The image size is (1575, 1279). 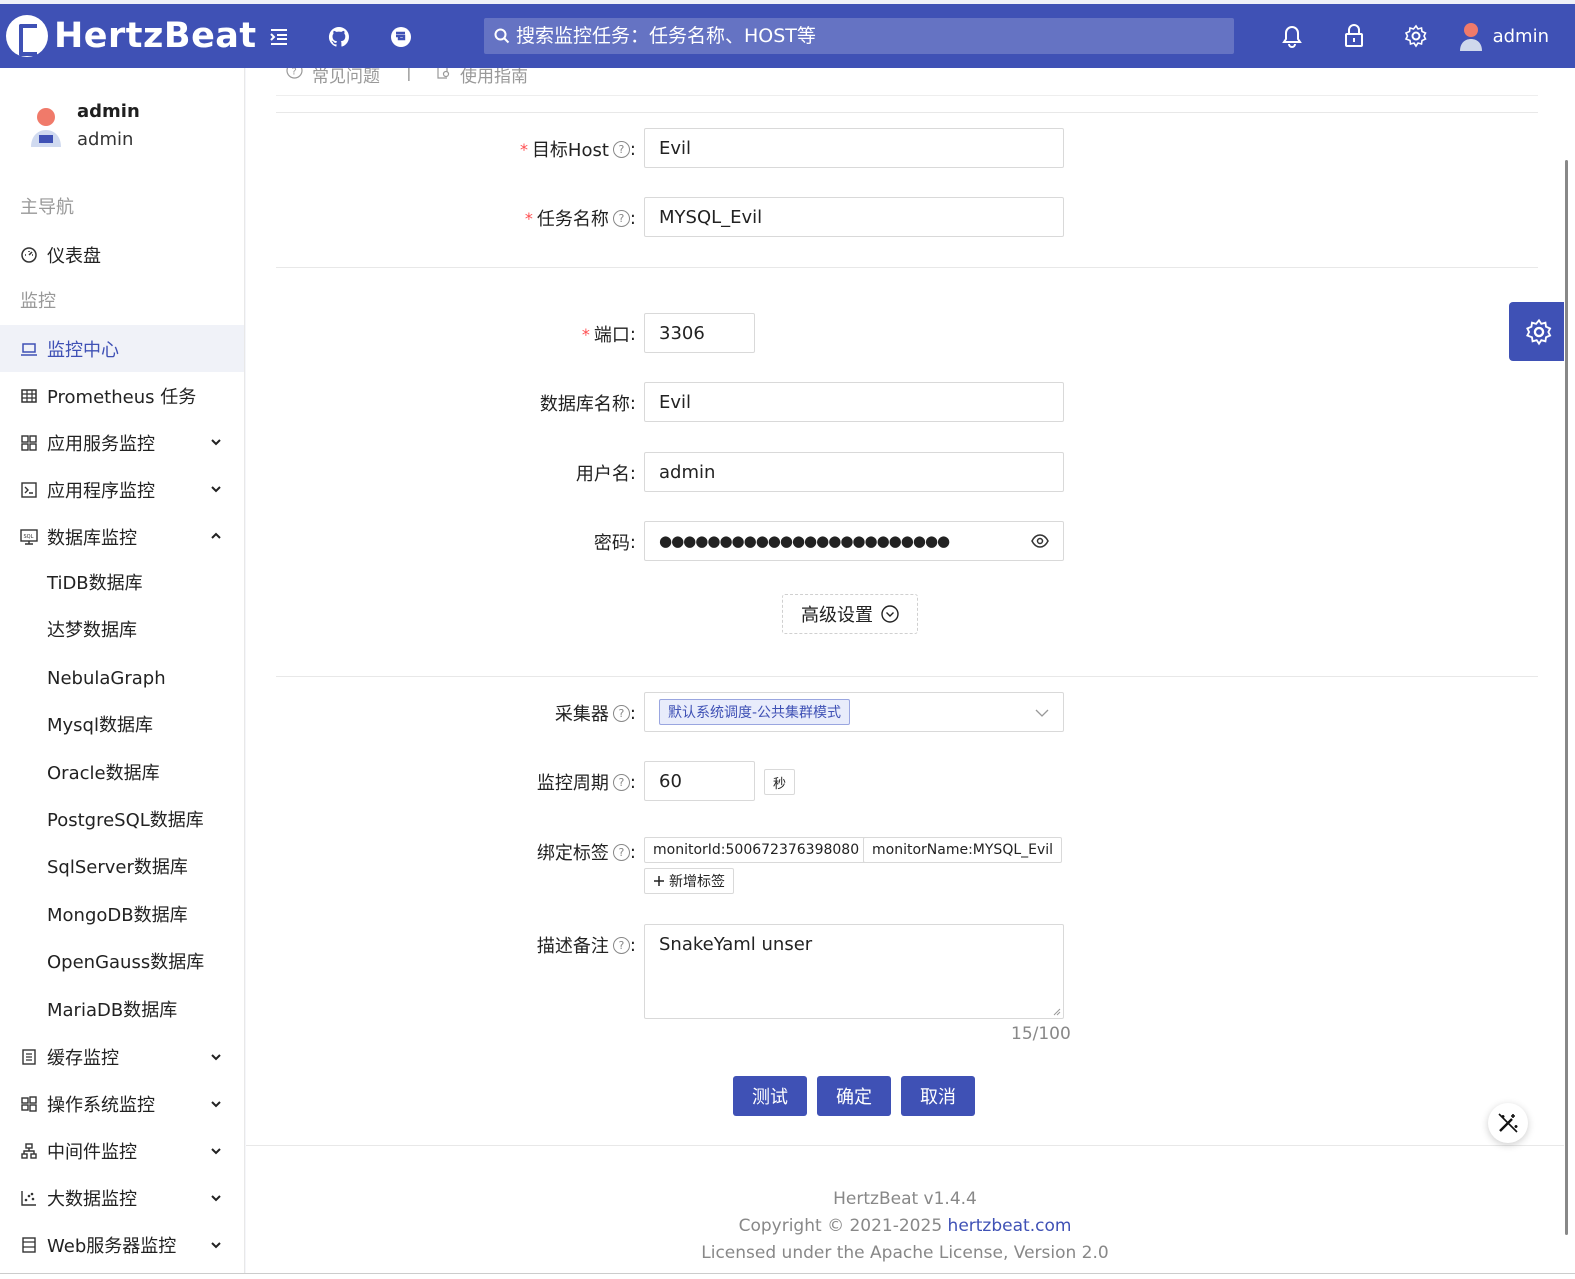 What do you see at coordinates (122, 536) in the screenshot?
I see `sidebar-item-db-monitor: SQL 数据库监控` at bounding box center [122, 536].